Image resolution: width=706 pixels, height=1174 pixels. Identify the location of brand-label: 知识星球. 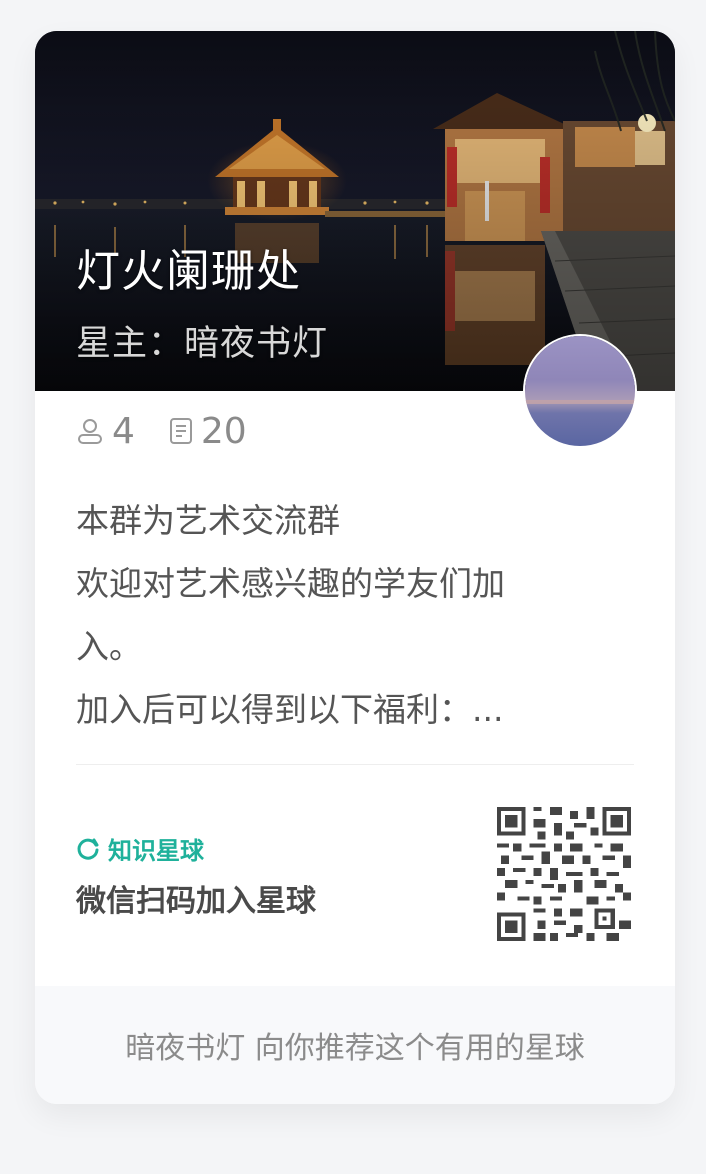
(140, 848).